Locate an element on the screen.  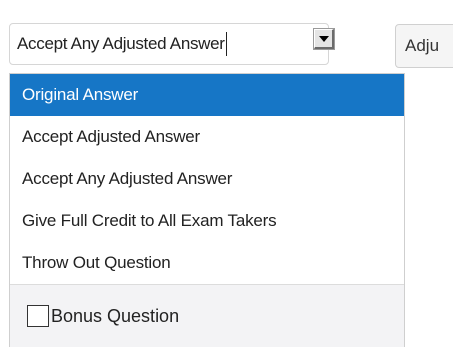
option-original-answer: Original Answer is located at coordinates (207, 95).